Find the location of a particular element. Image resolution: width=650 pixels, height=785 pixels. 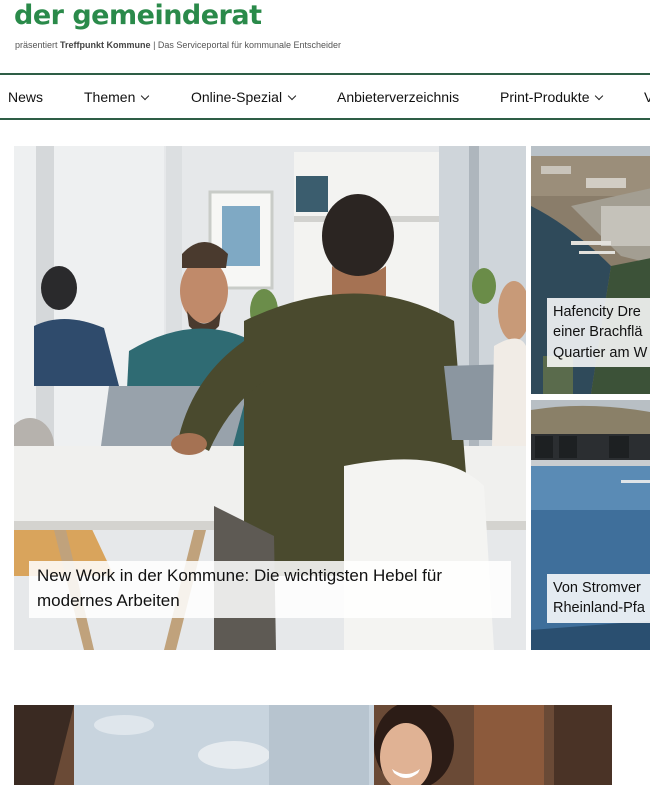

teaser-second-row-image is located at coordinates (313, 745).